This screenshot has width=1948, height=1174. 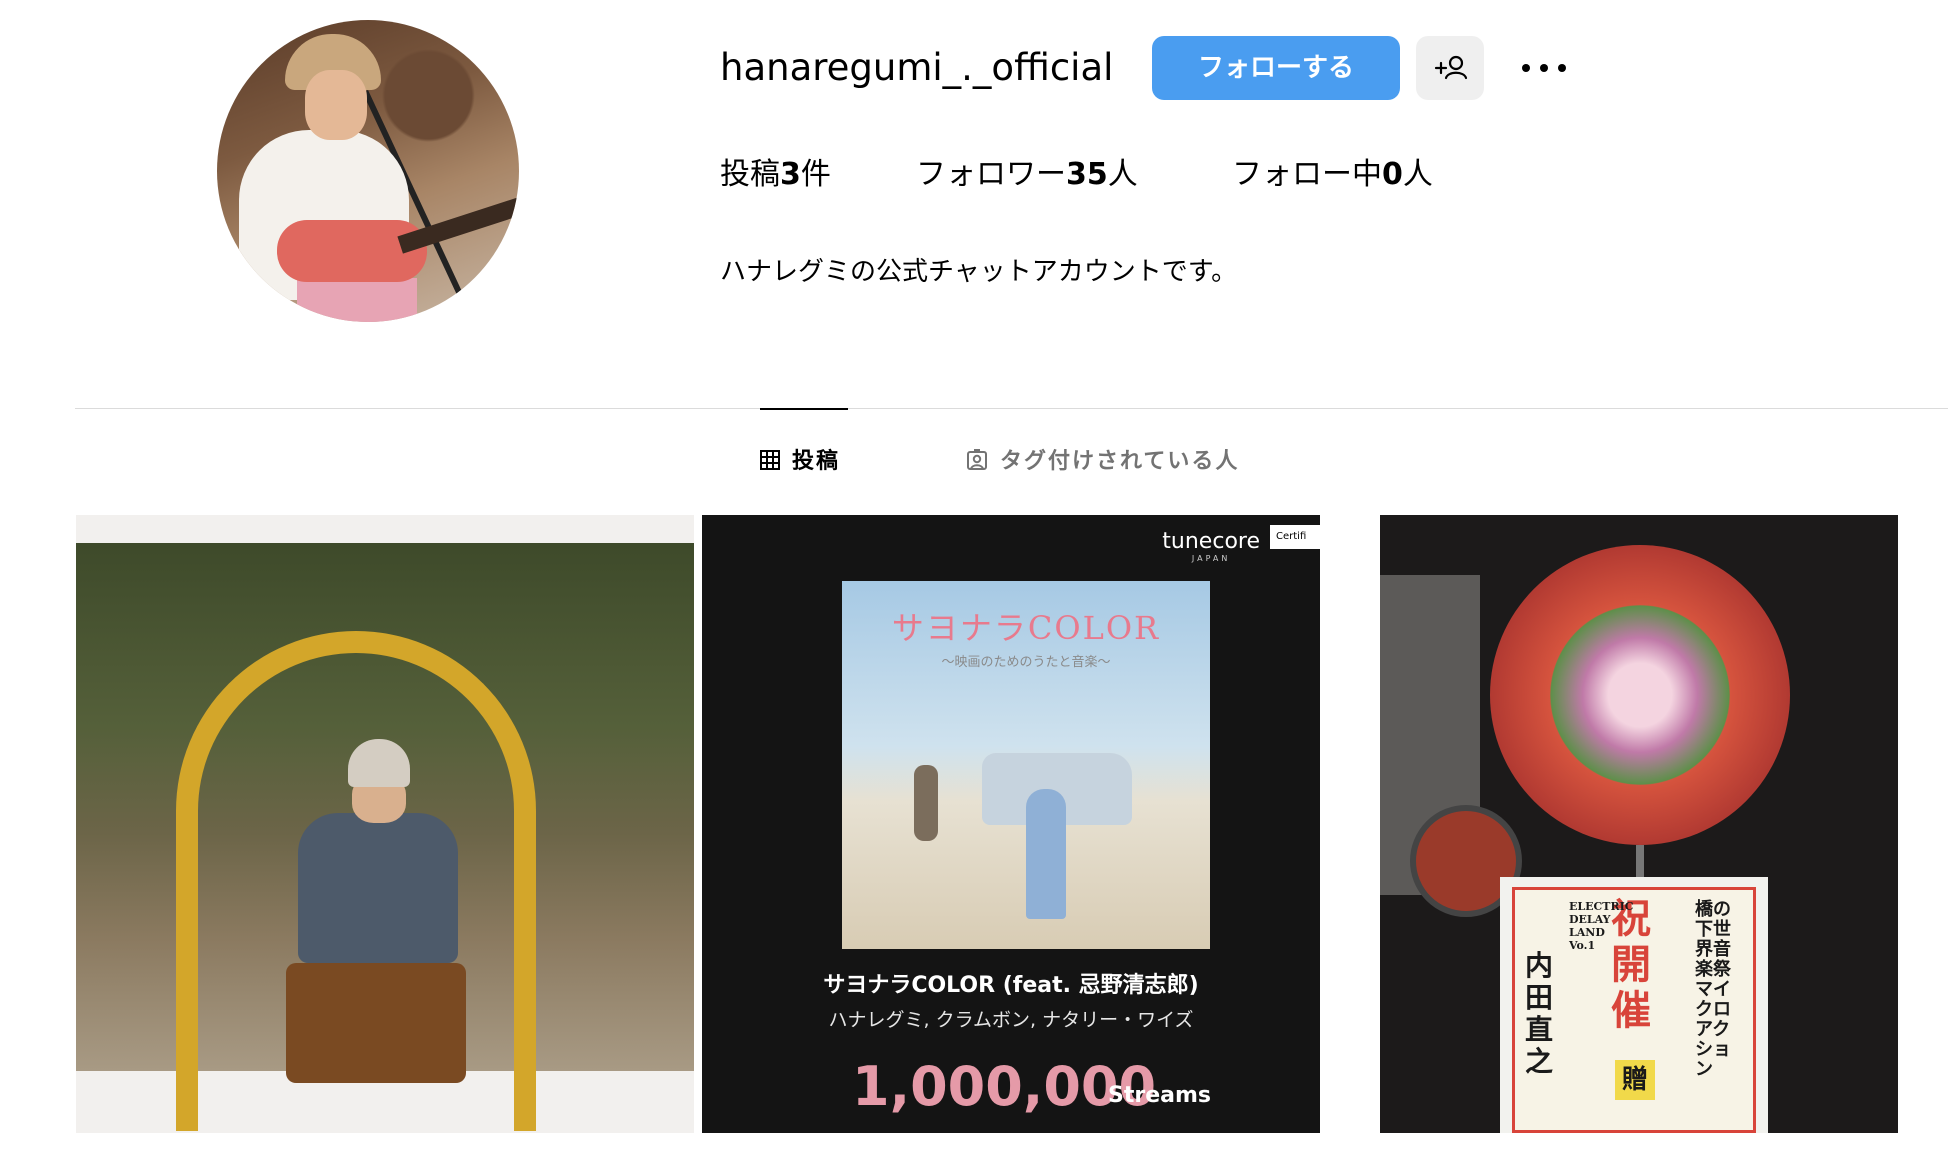 What do you see at coordinates (1713, 989) in the screenshot?
I see `sign-right-text: 橋の下世界音楽祭 マイクロアクション` at bounding box center [1713, 989].